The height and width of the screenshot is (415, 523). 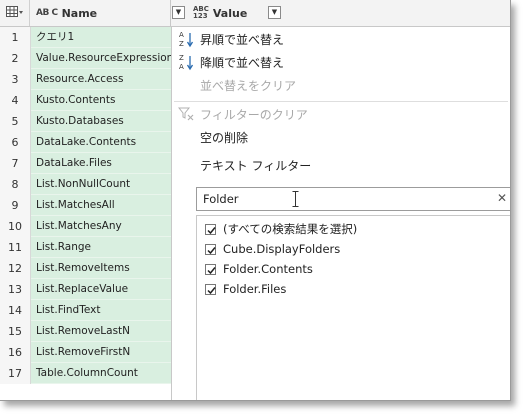 I want to click on filter-option-label: (すべての検索結果を選択), so click(x=290, y=229).